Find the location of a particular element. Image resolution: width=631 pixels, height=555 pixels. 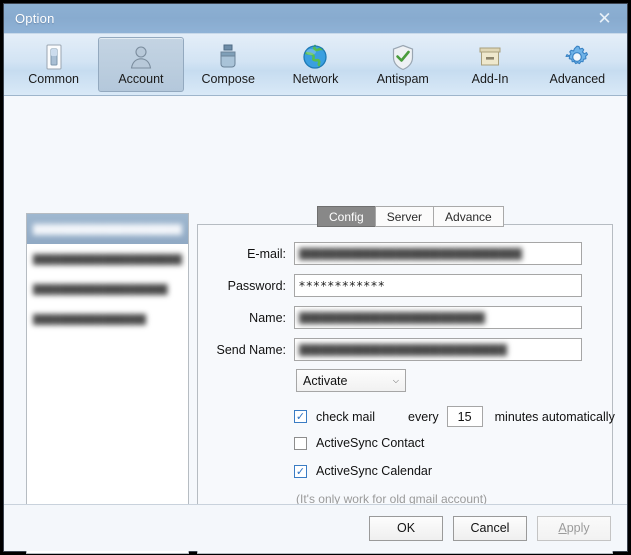

toolbar-item-account: Account is located at coordinates (141, 64).